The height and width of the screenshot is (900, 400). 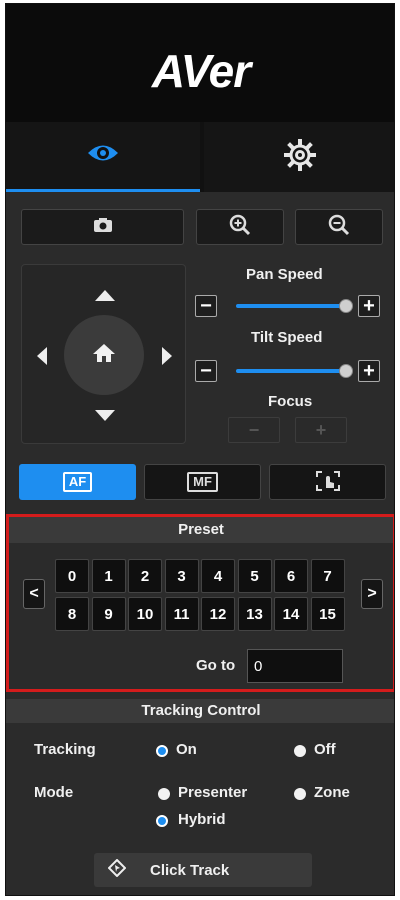 I want to click on preset-button: 15, so click(x=327, y=614).